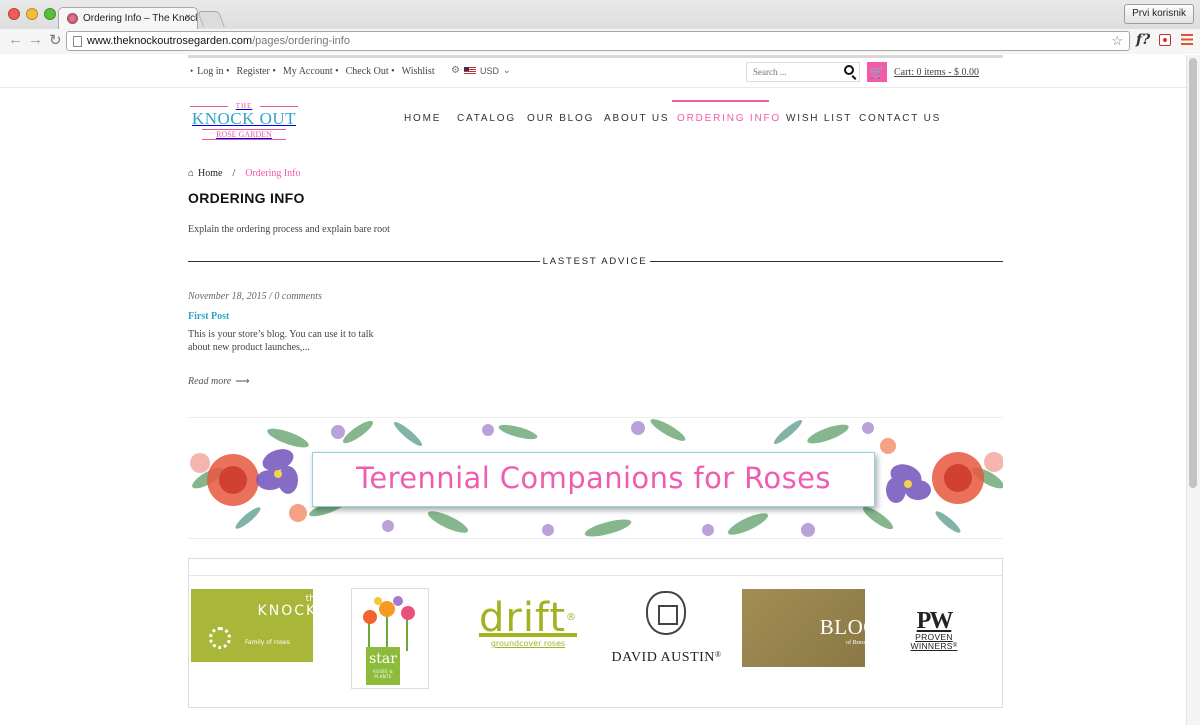 The height and width of the screenshot is (725, 1200). I want to click on brand-proven-winners-logo: PW PROVEN WINNERS®, so click(934, 634).